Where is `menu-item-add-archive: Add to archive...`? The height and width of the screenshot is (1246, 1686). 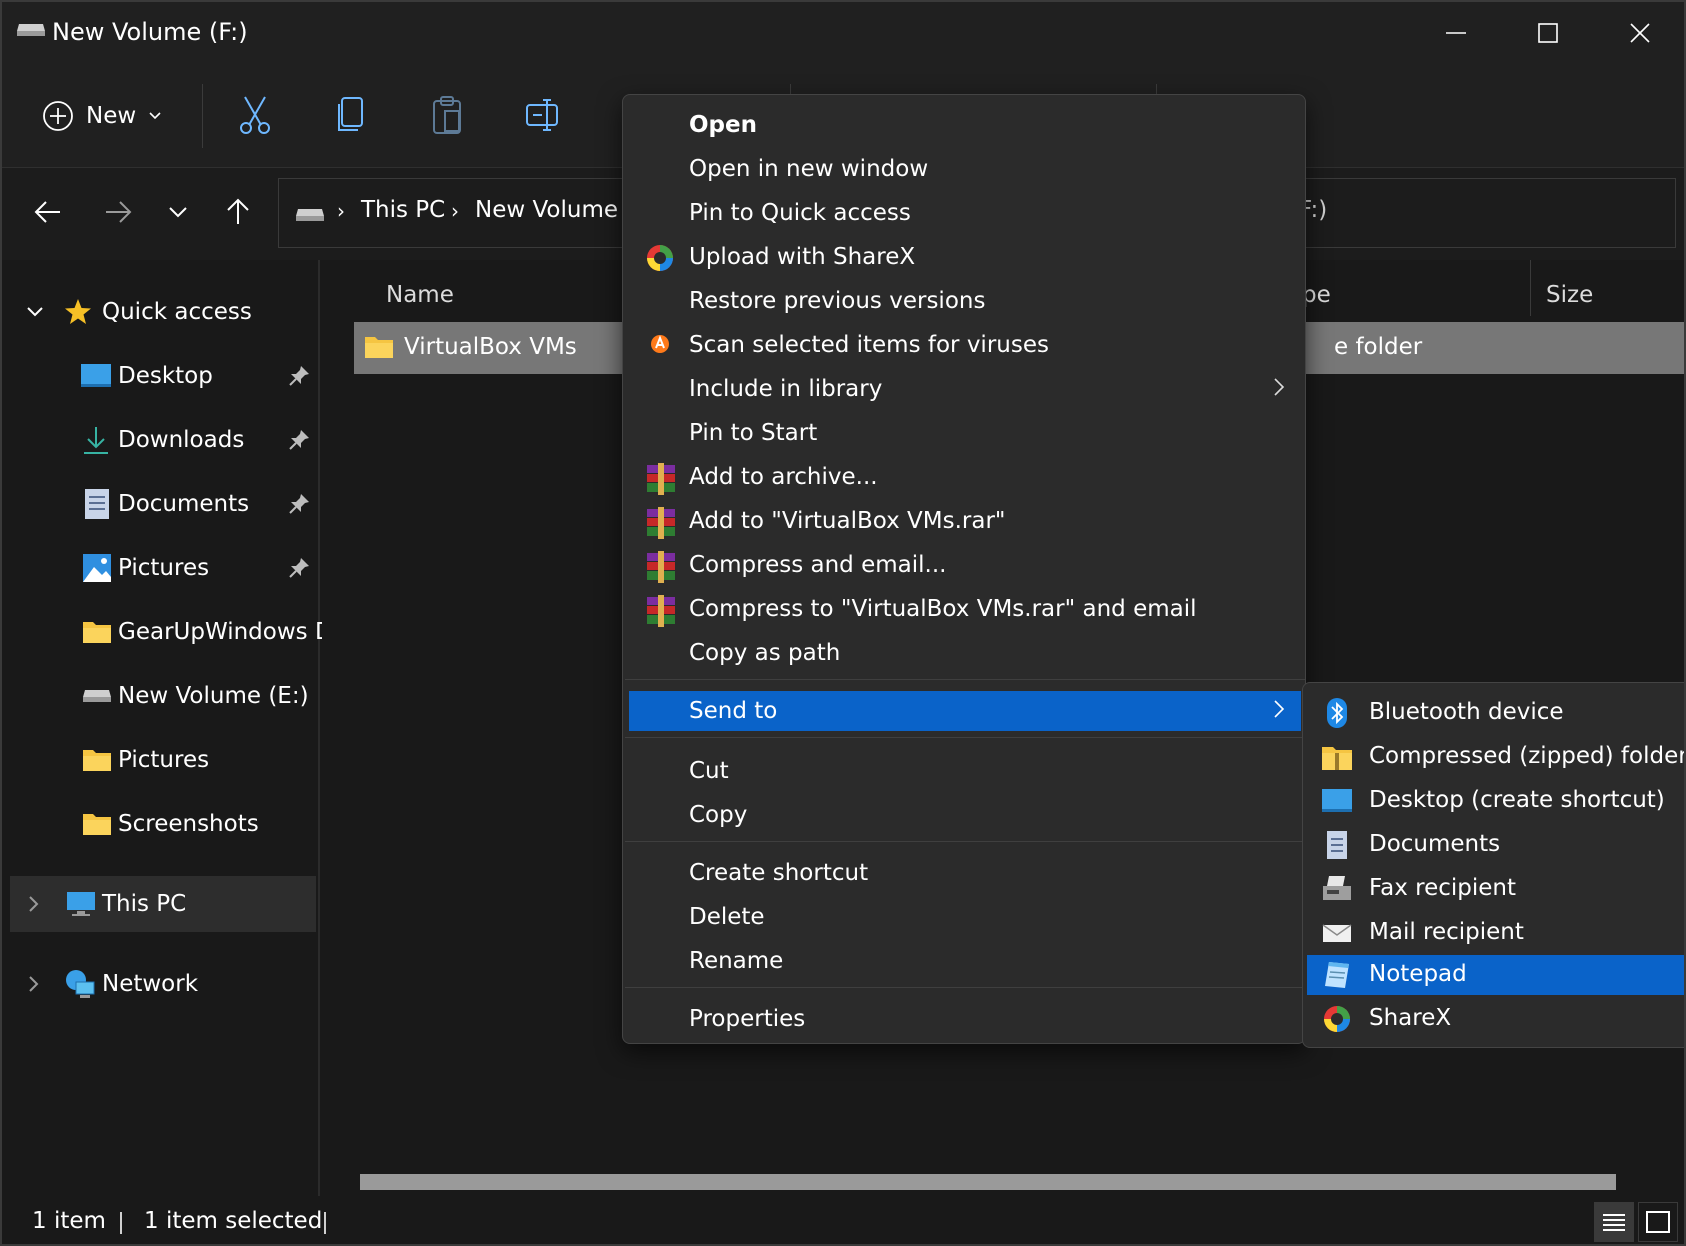
menu-item-add-archive: Add to archive... is located at coordinates (965, 477).